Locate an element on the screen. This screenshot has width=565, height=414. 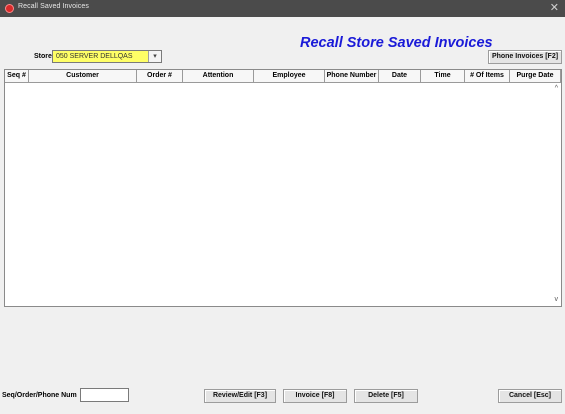
phone-invoices-button: Phone Invoices [F2] is located at coordinates (525, 57).